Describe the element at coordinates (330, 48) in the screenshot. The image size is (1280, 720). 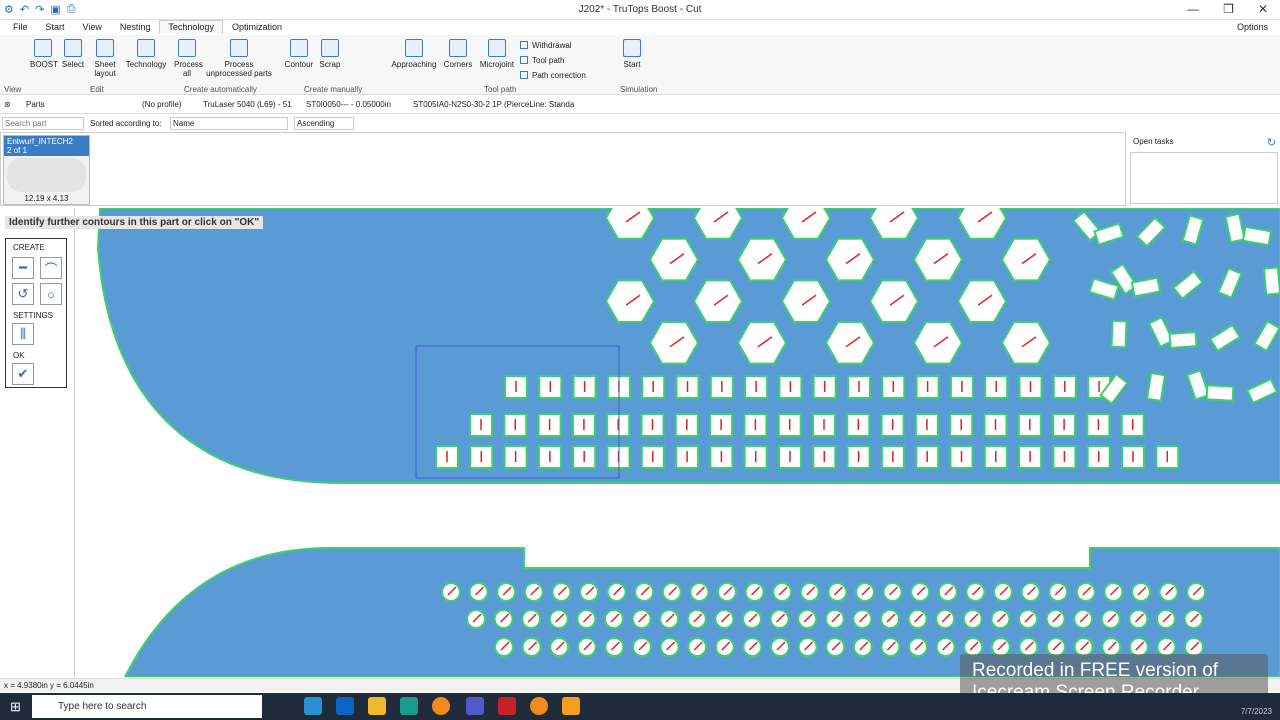
I see `scrap-icon` at that location.